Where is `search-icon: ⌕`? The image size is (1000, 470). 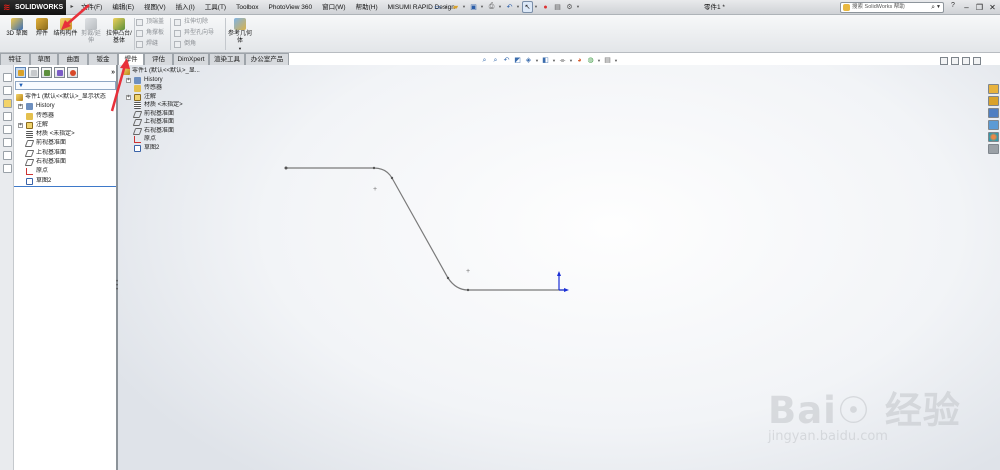
search-icon: ⌕ is located at coordinates (933, 7).